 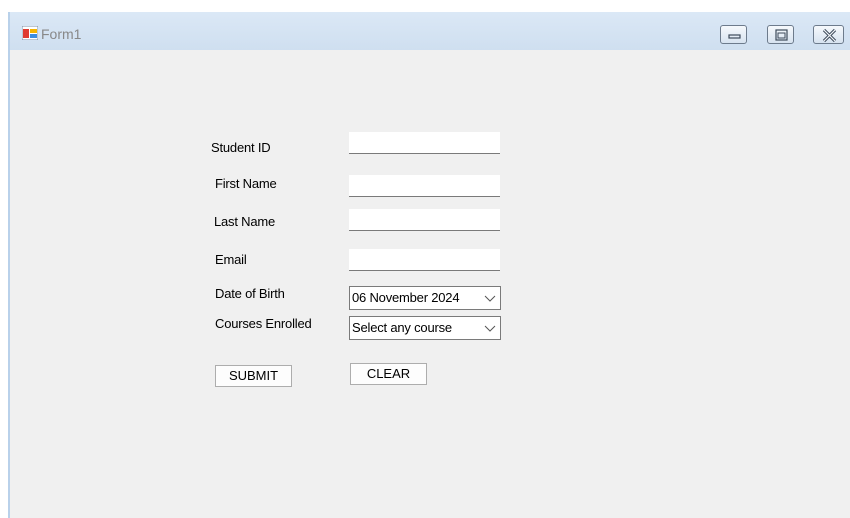 I want to click on first-name-input, so click(x=424, y=186).